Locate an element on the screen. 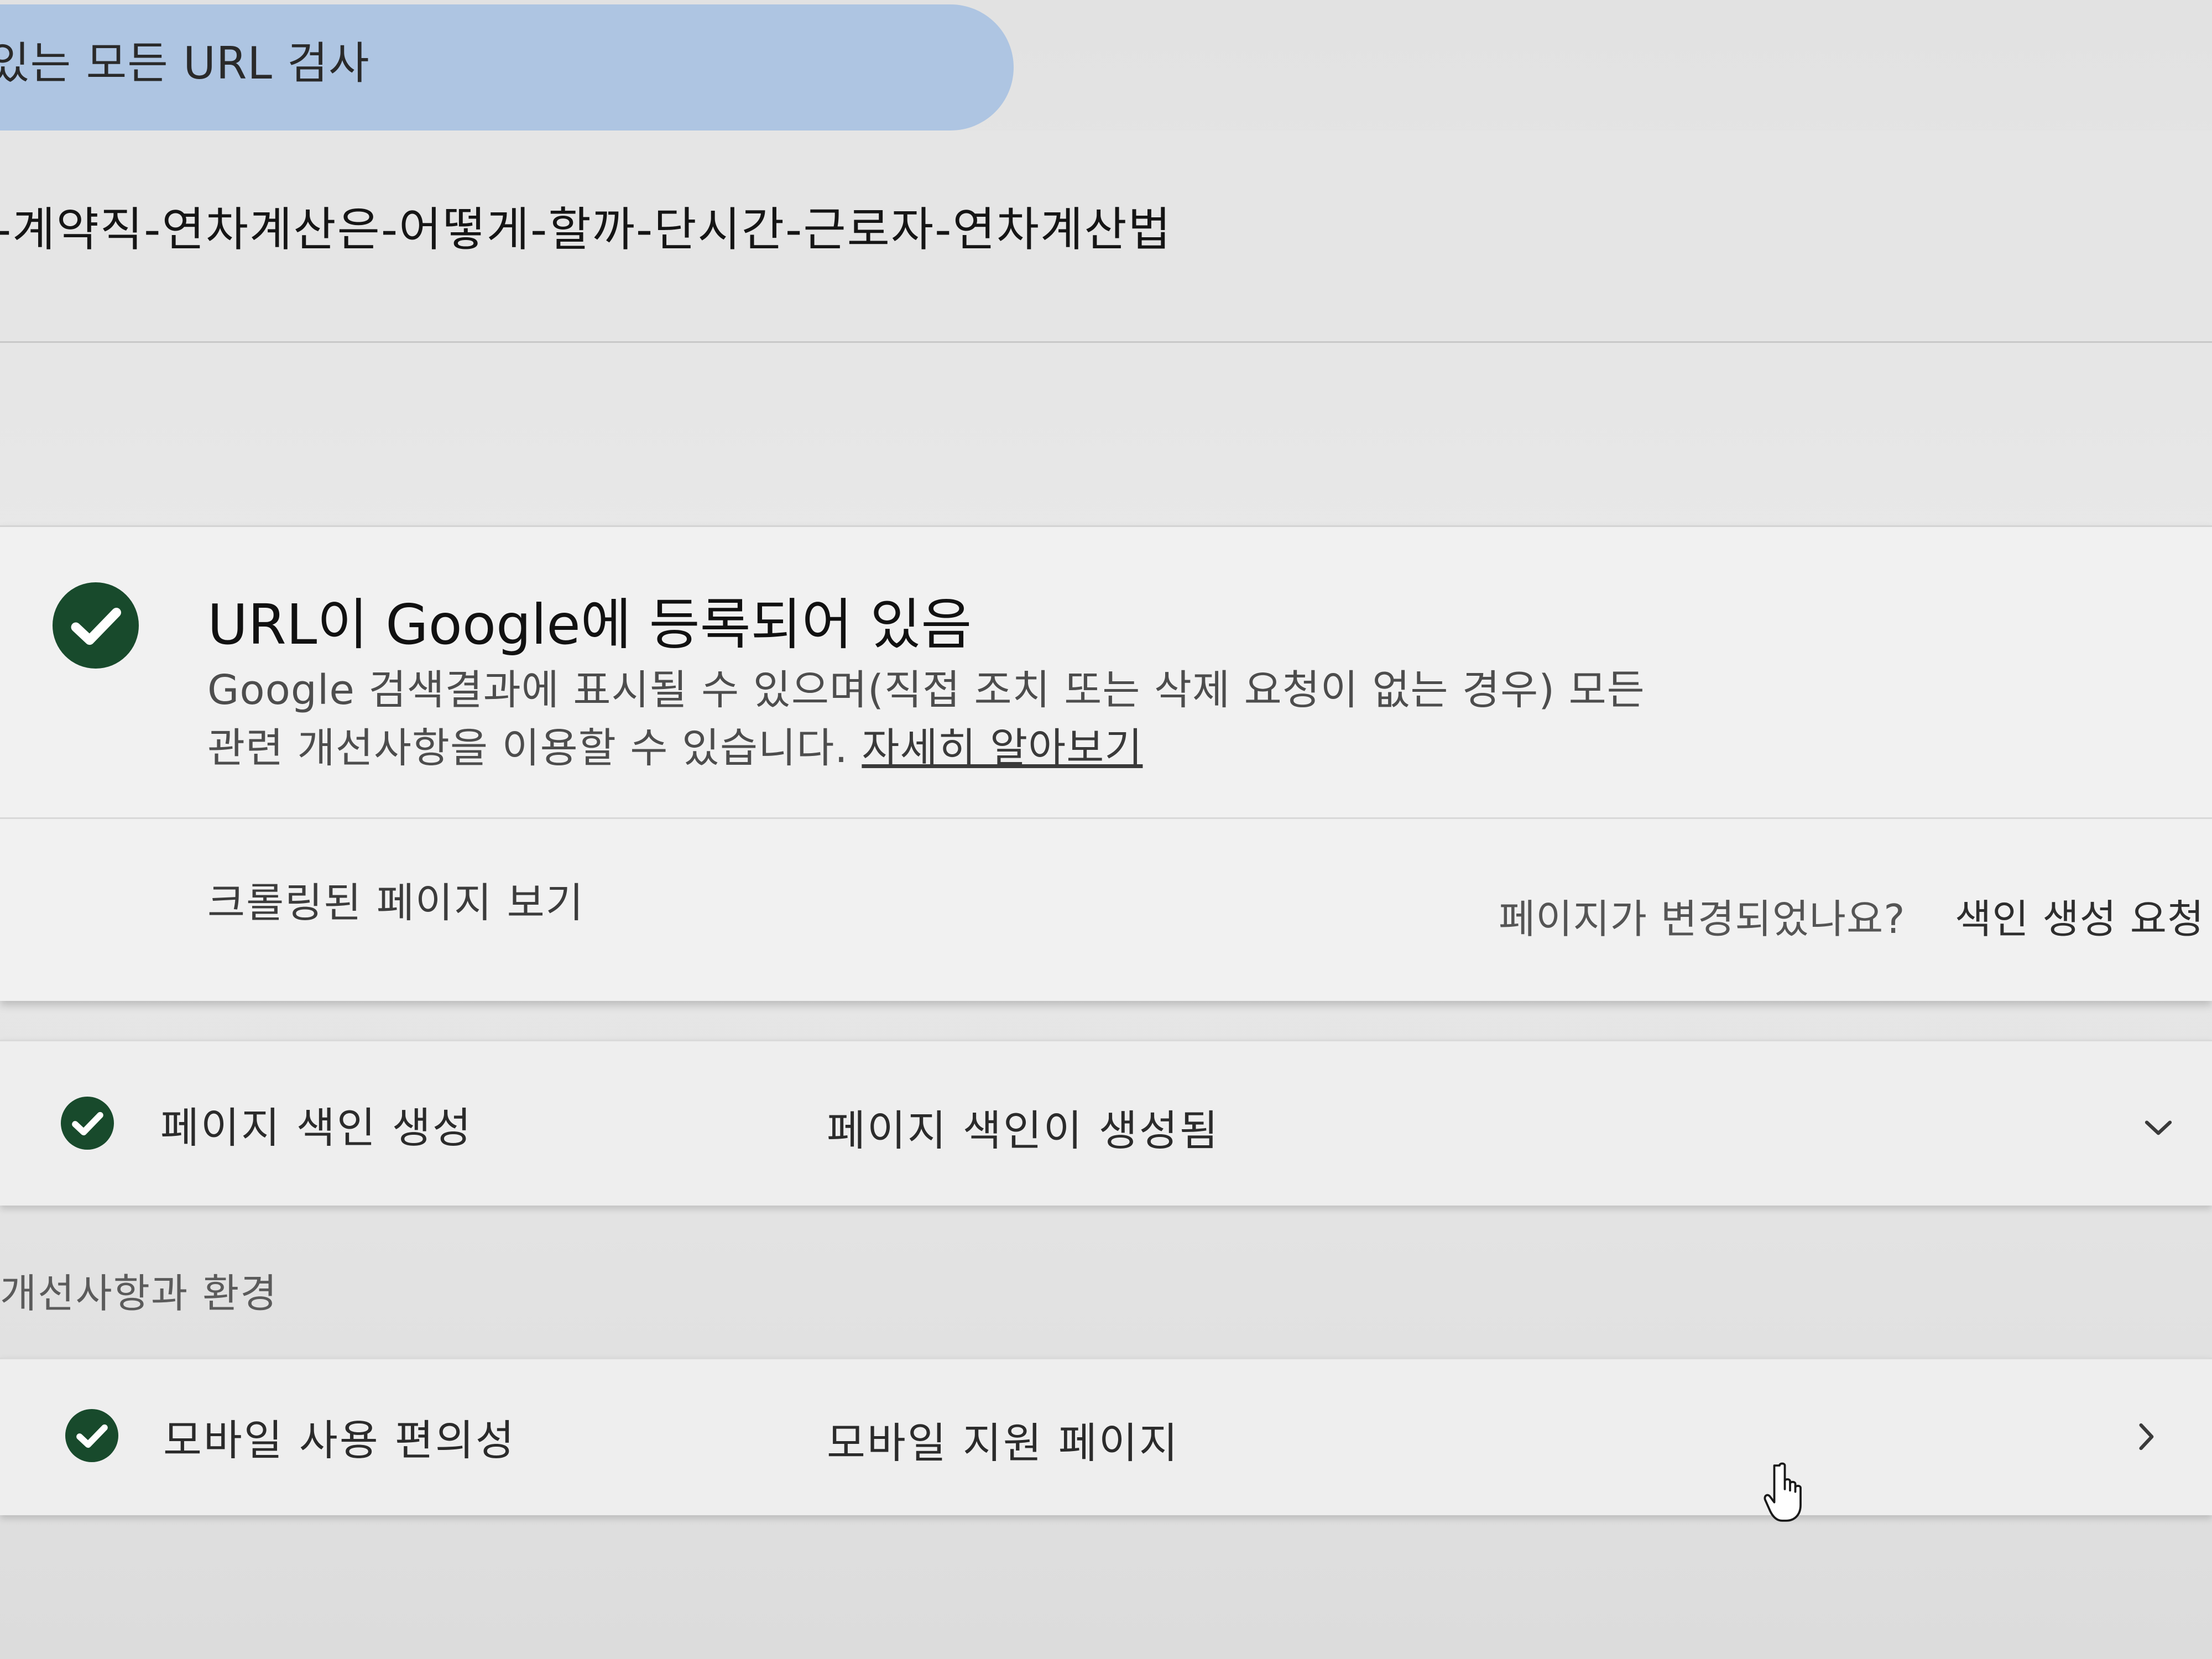 The width and height of the screenshot is (2212, 1659). enhancements-section-title: 개선사항과 환경 is located at coordinates (139, 1293).